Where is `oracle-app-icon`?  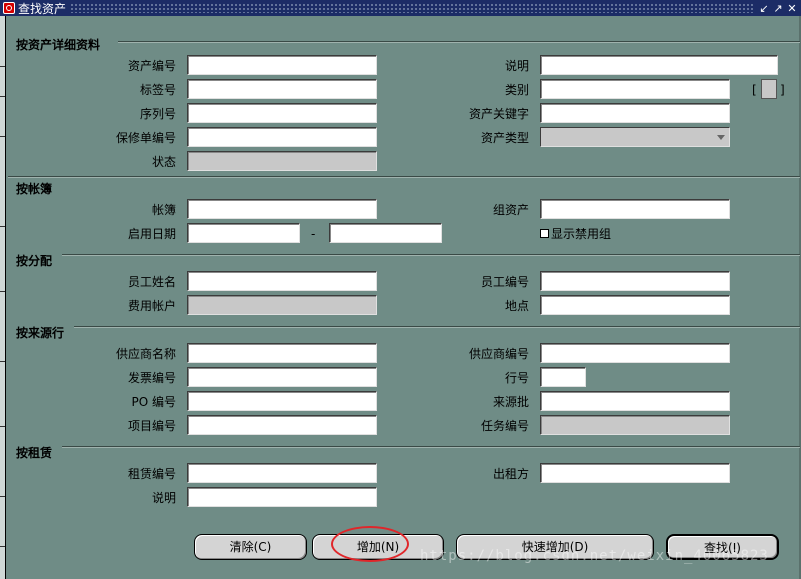
oracle-app-icon is located at coordinates (9, 8).